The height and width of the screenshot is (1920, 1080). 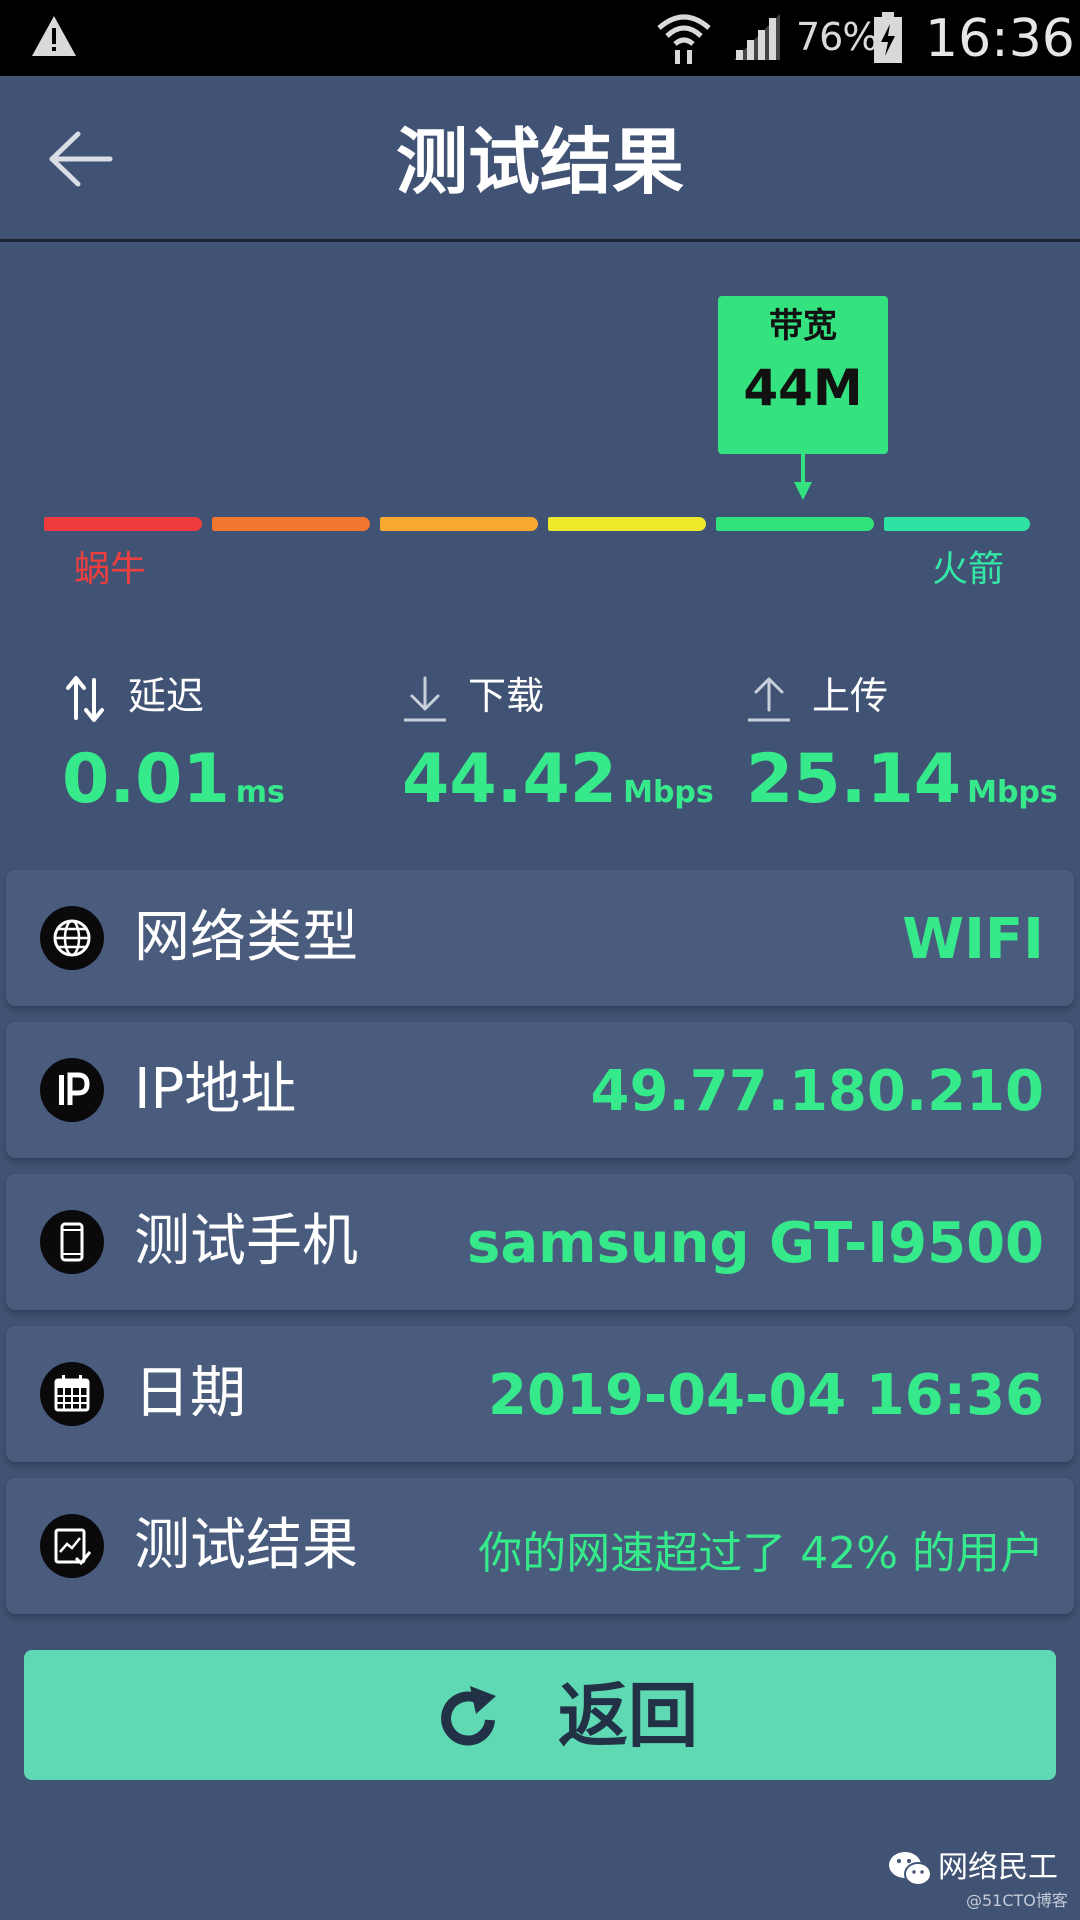 I want to click on app-bar: 测试结果, so click(x=540, y=159).